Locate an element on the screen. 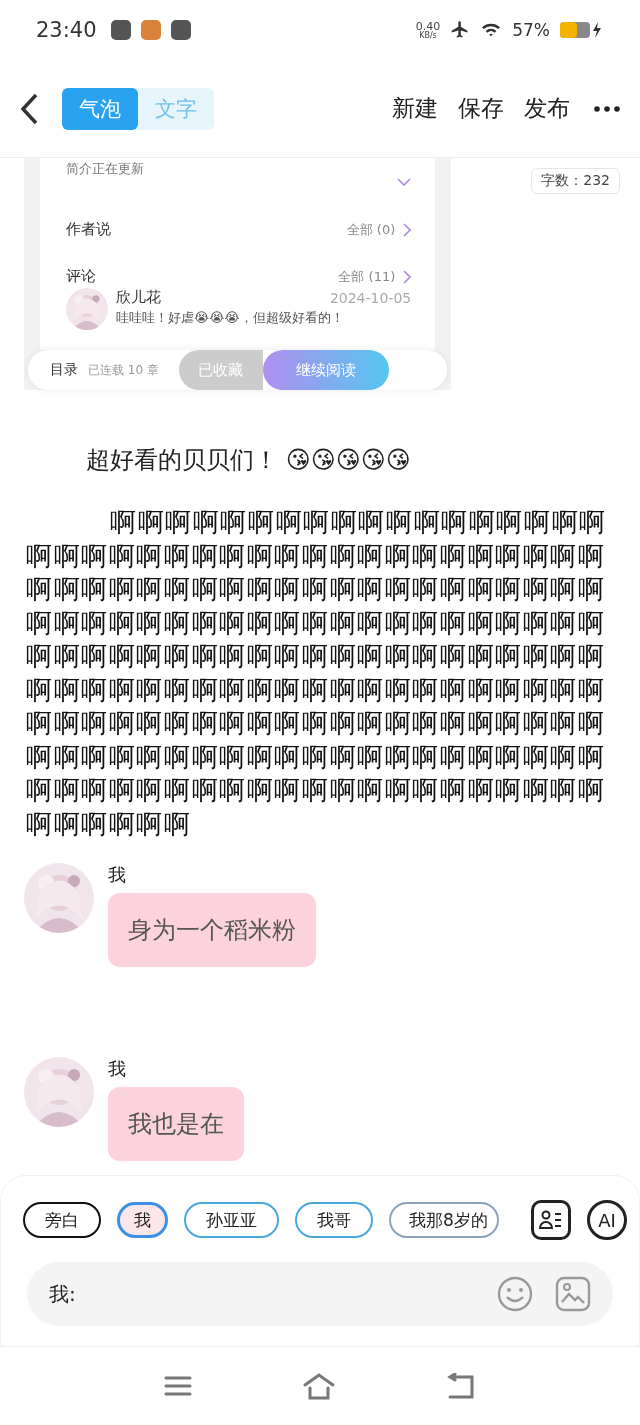  back-icon is located at coordinates (461, 1386).